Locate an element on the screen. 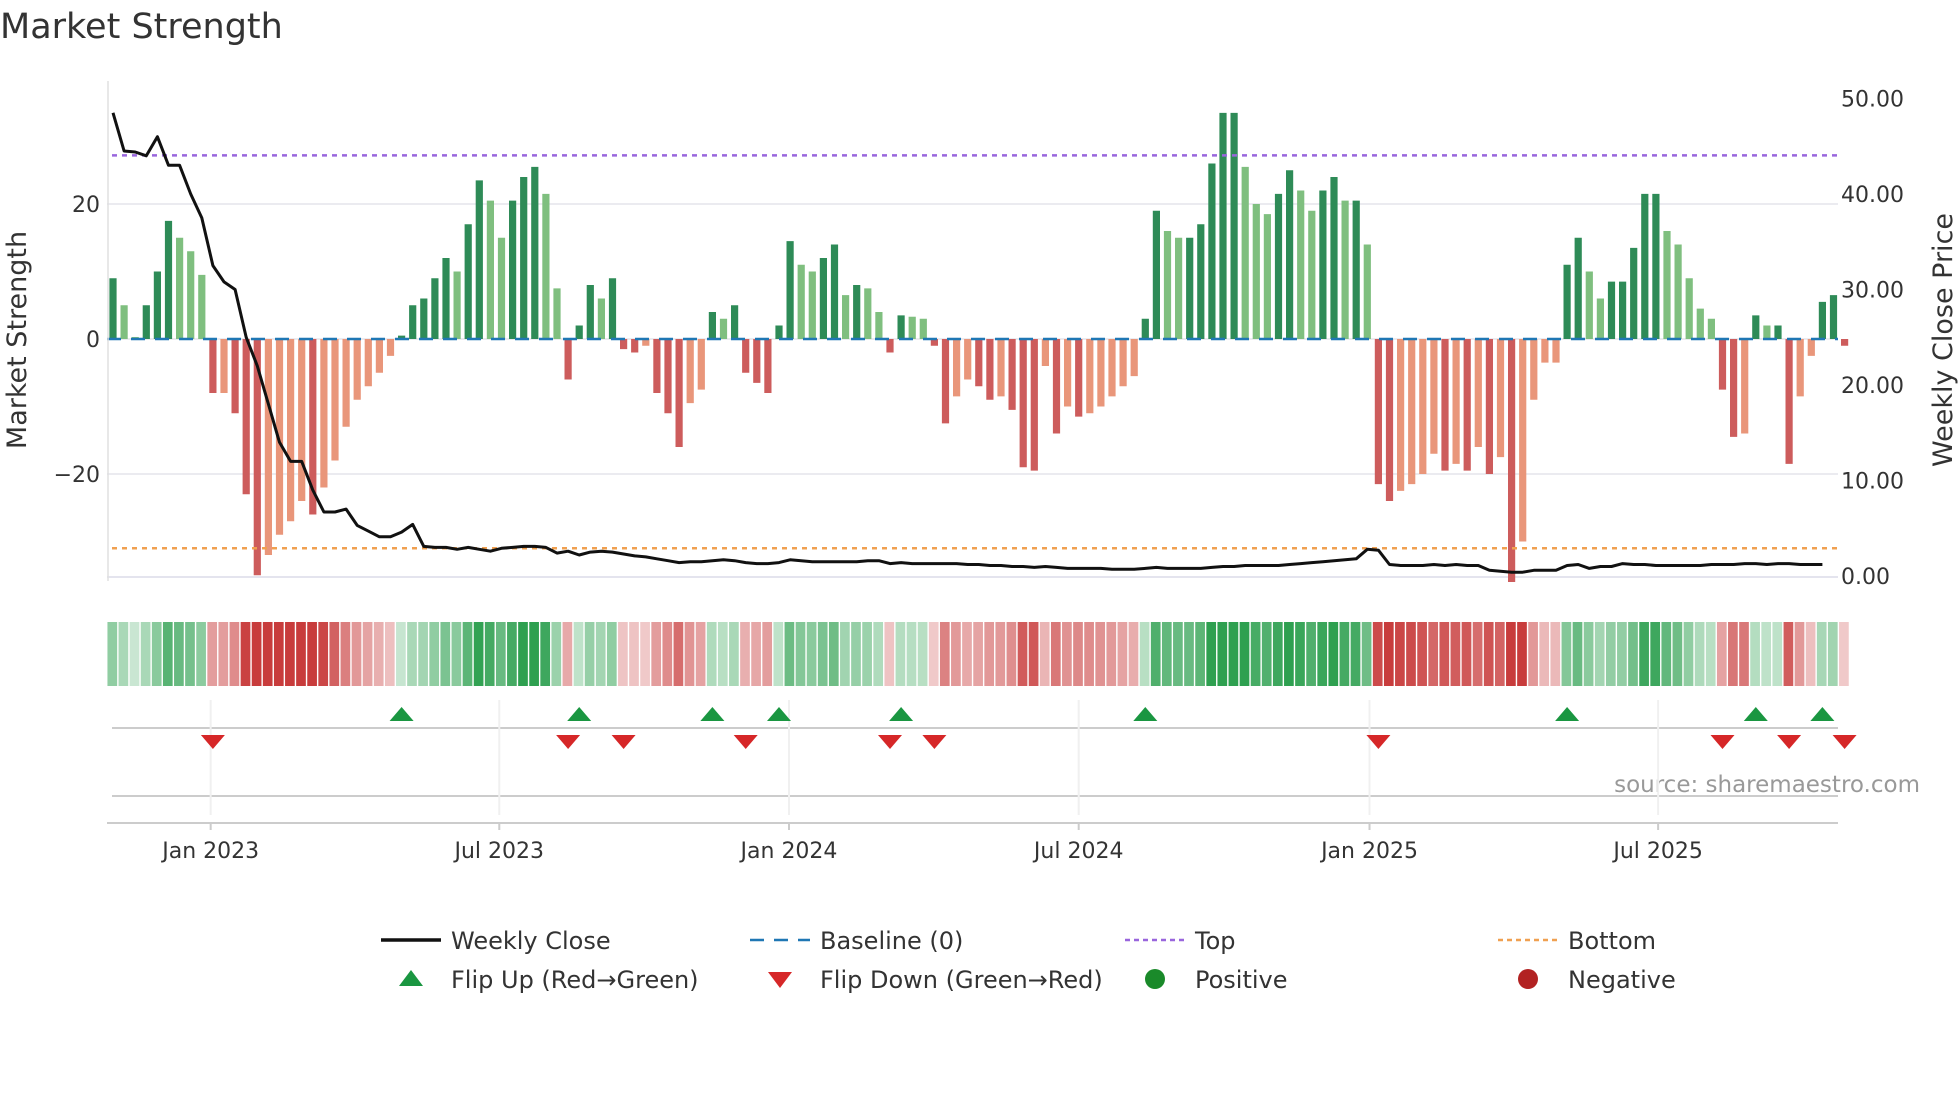 The height and width of the screenshot is (1106, 1960). y2-tick-label: 30.00 is located at coordinates (1872, 291).